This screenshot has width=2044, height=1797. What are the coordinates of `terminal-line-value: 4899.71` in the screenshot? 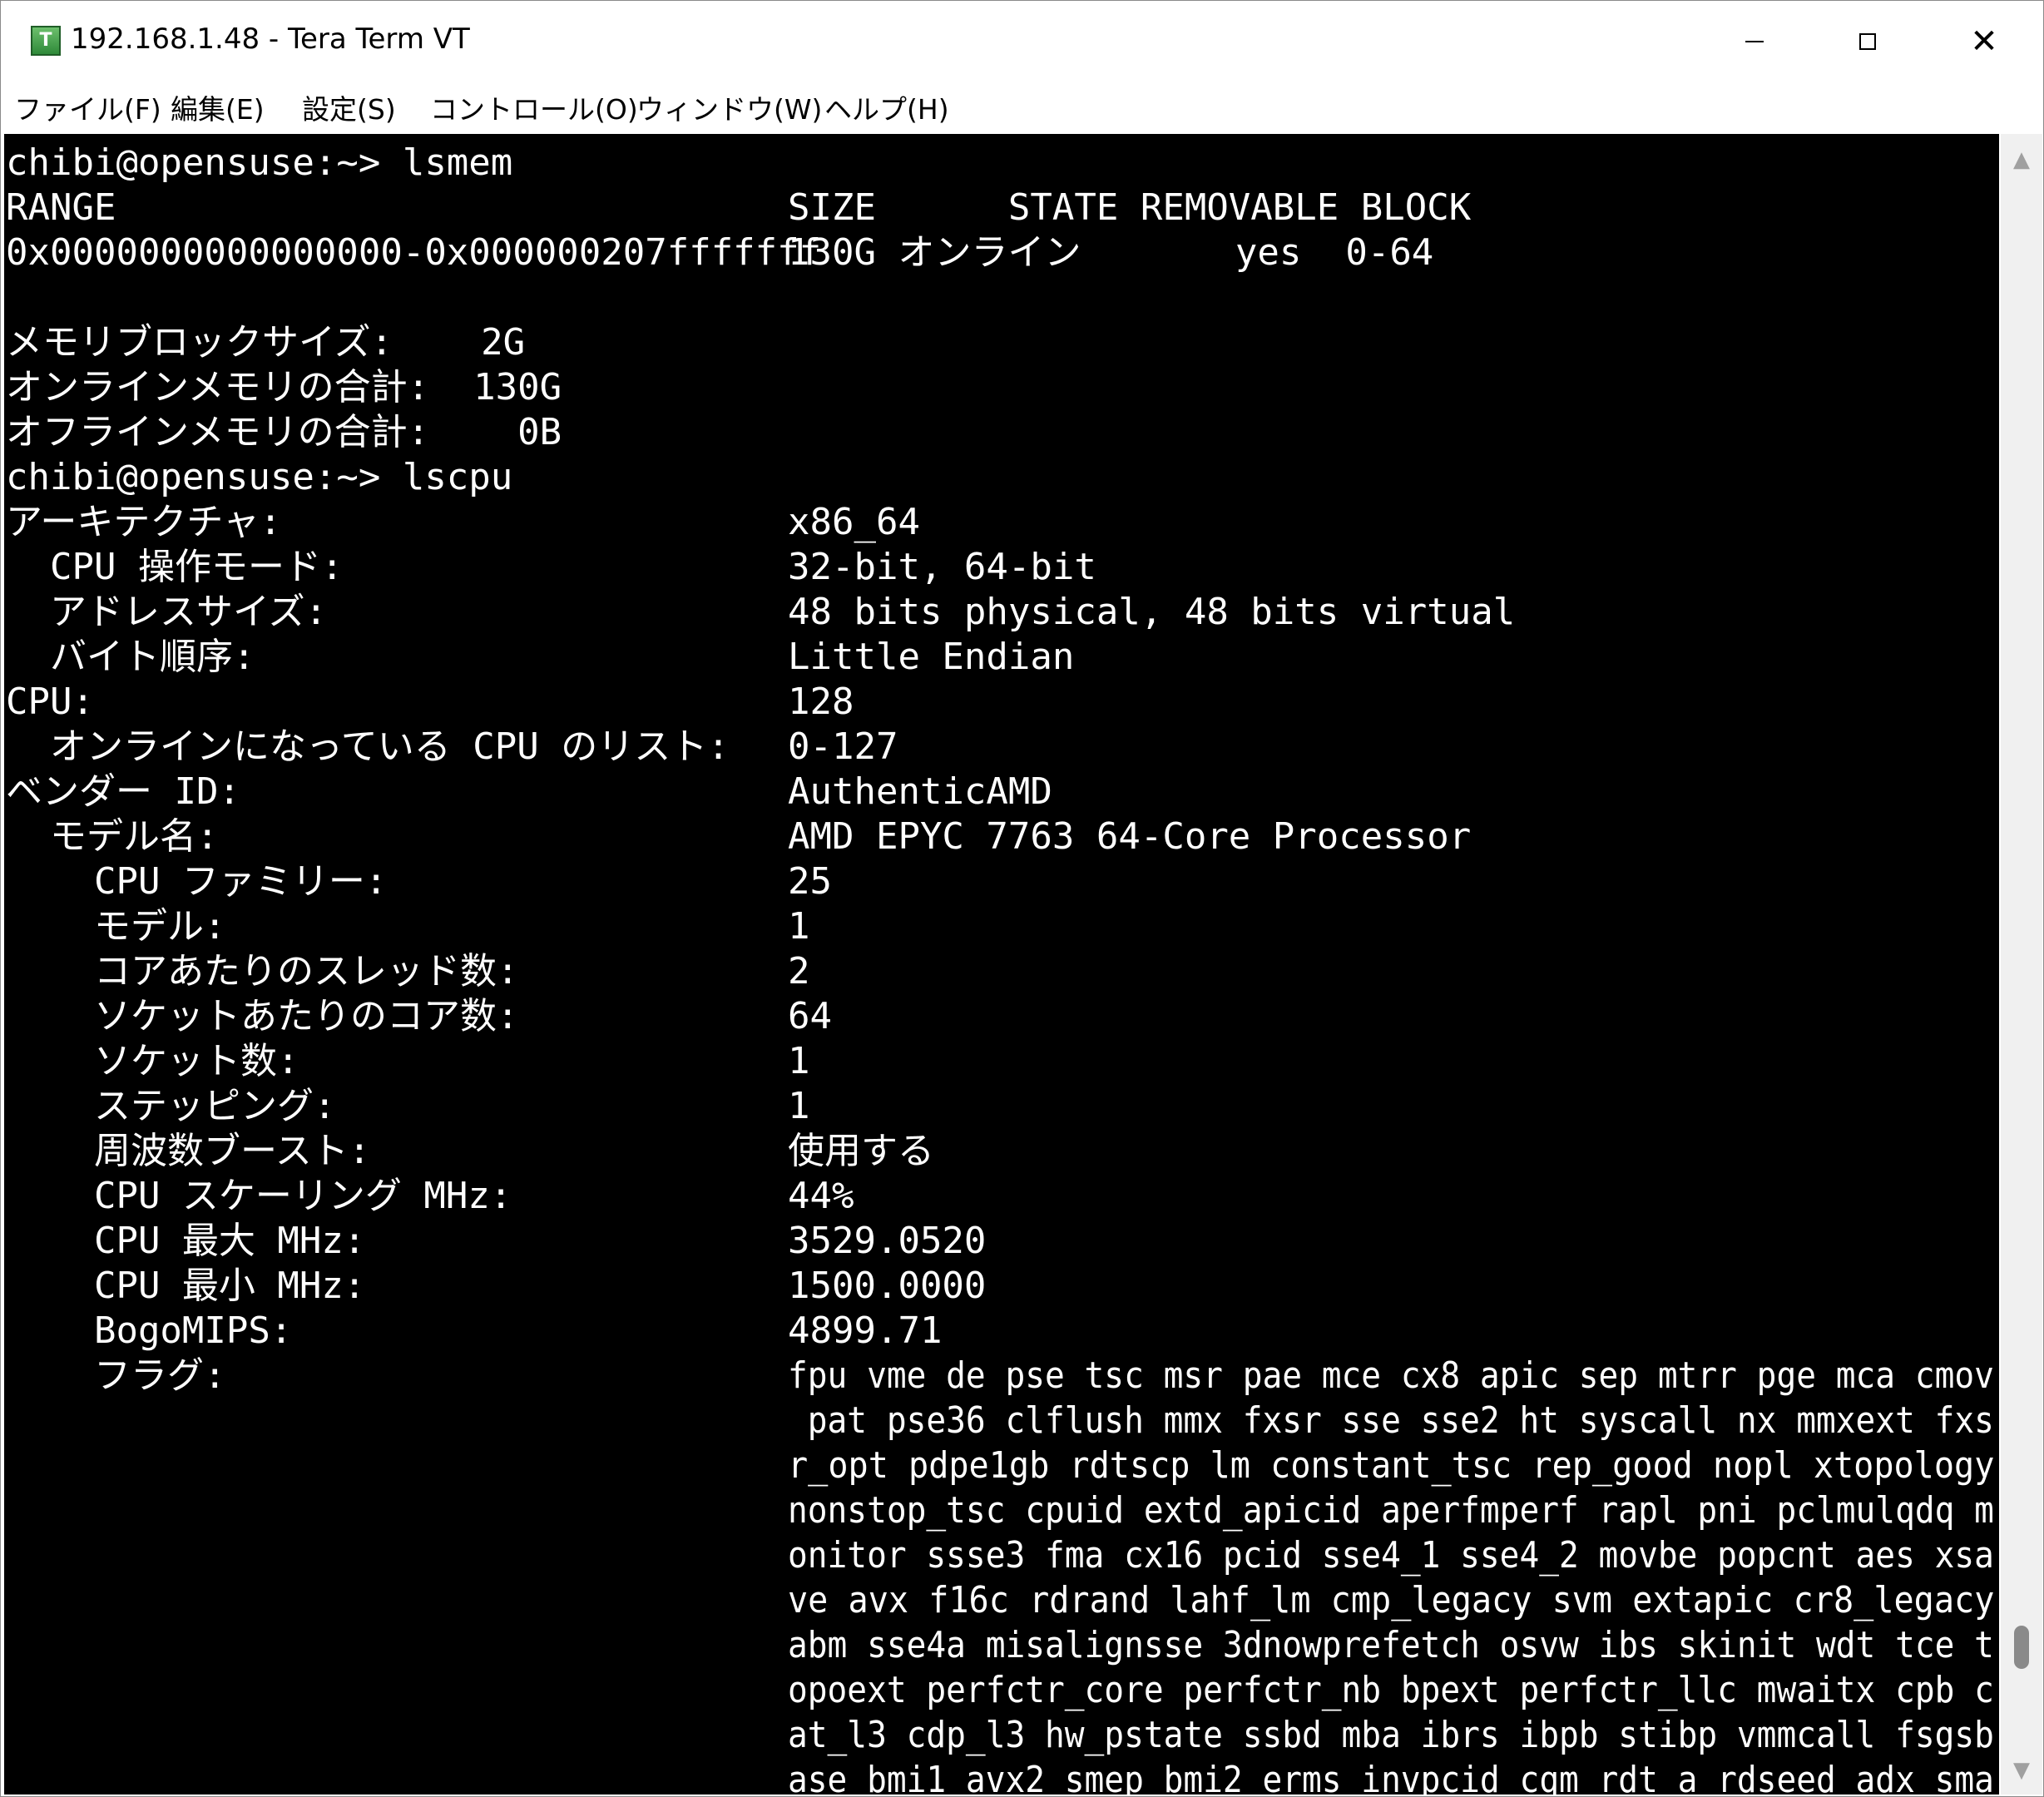 It's located at (865, 1331).